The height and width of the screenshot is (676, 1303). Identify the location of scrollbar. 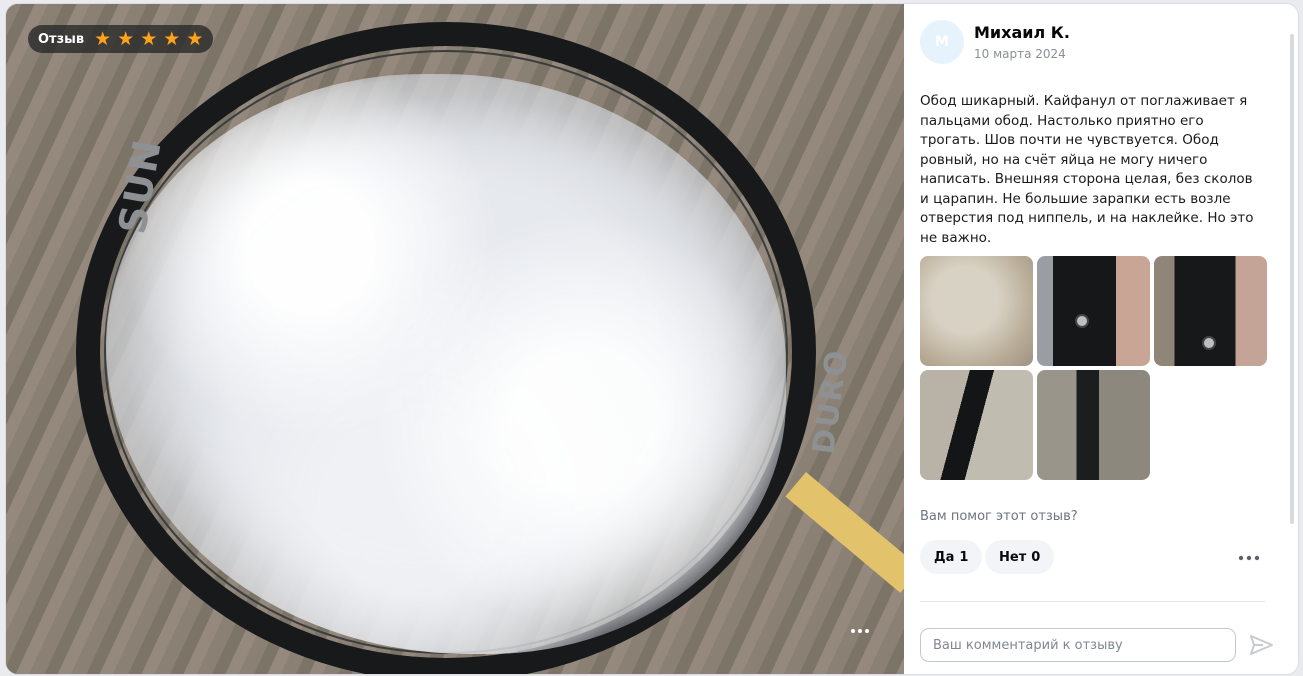
(1292, 279).